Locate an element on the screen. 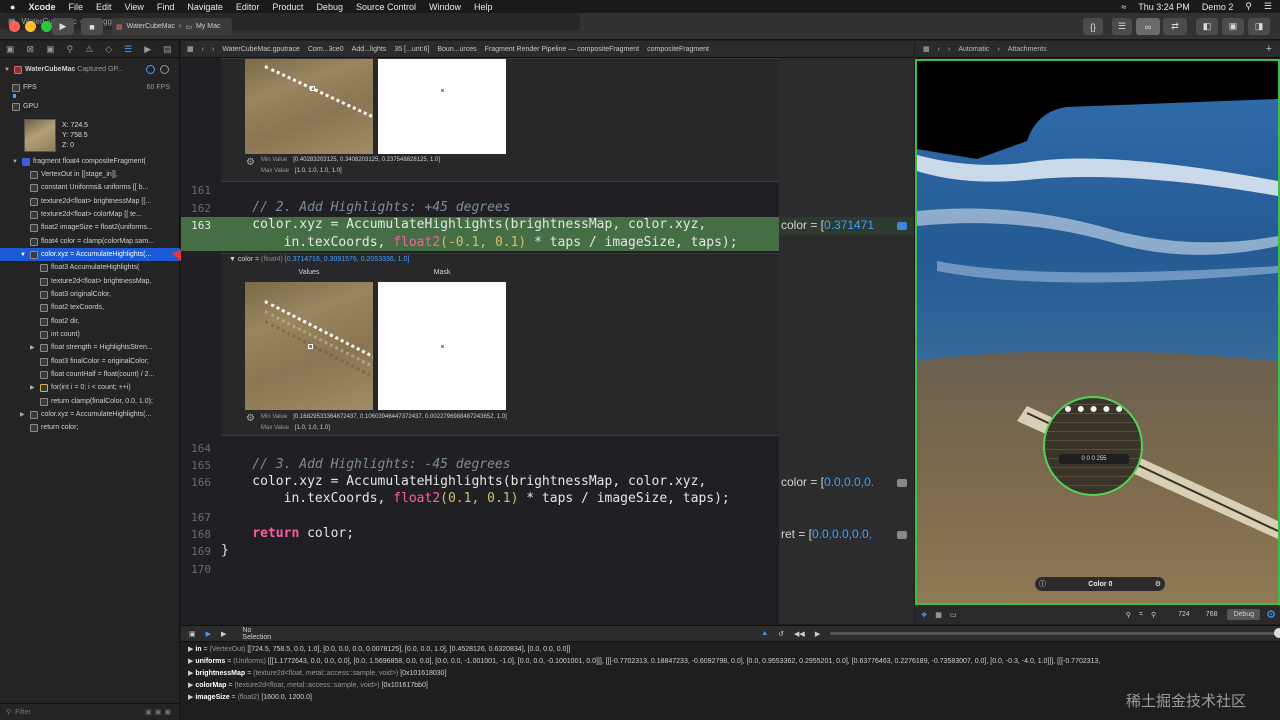 The width and height of the screenshot is (1280, 720). eyedropper-icon: ❖ is located at coordinates (924, 615).